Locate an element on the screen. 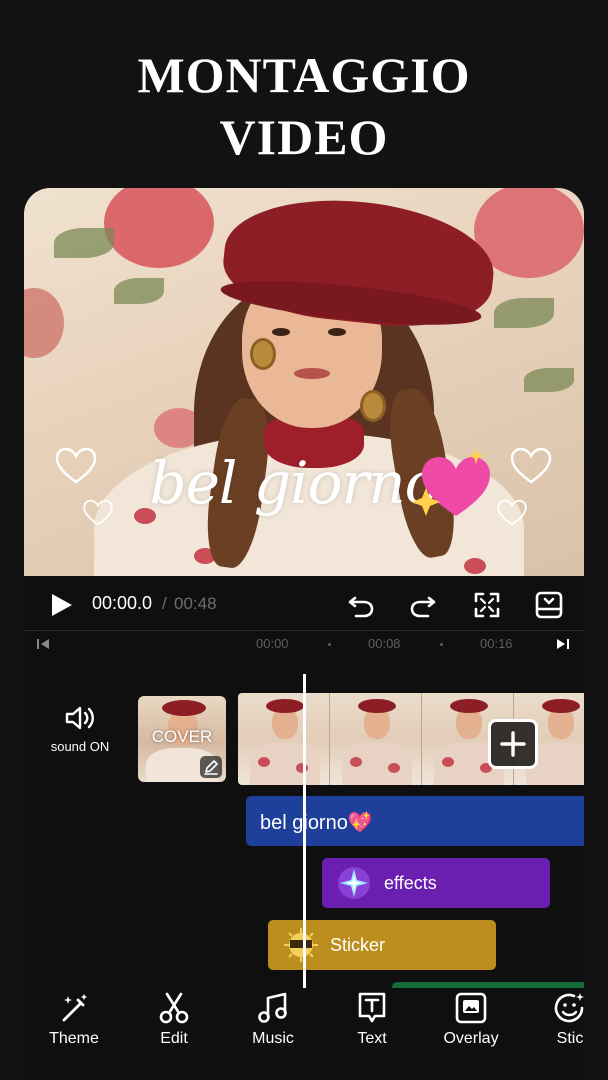  current-time: 00:00.0 is located at coordinates (122, 603).